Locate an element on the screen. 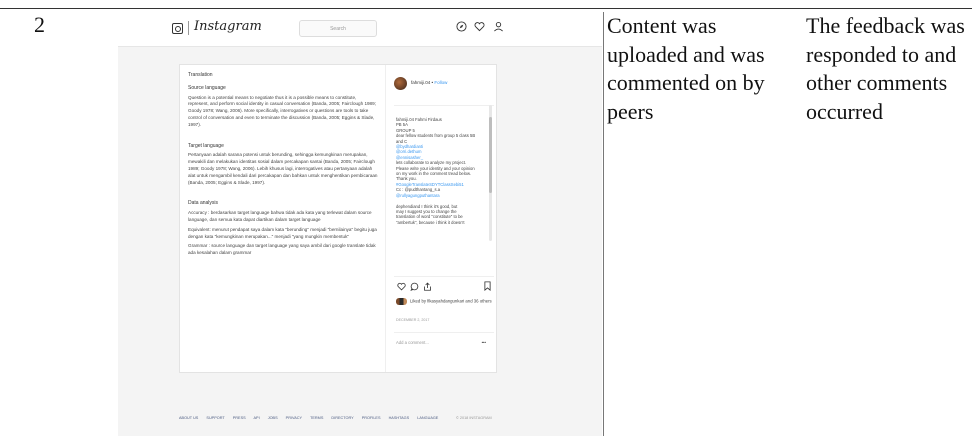  liker-avatars is located at coordinates (401, 301).